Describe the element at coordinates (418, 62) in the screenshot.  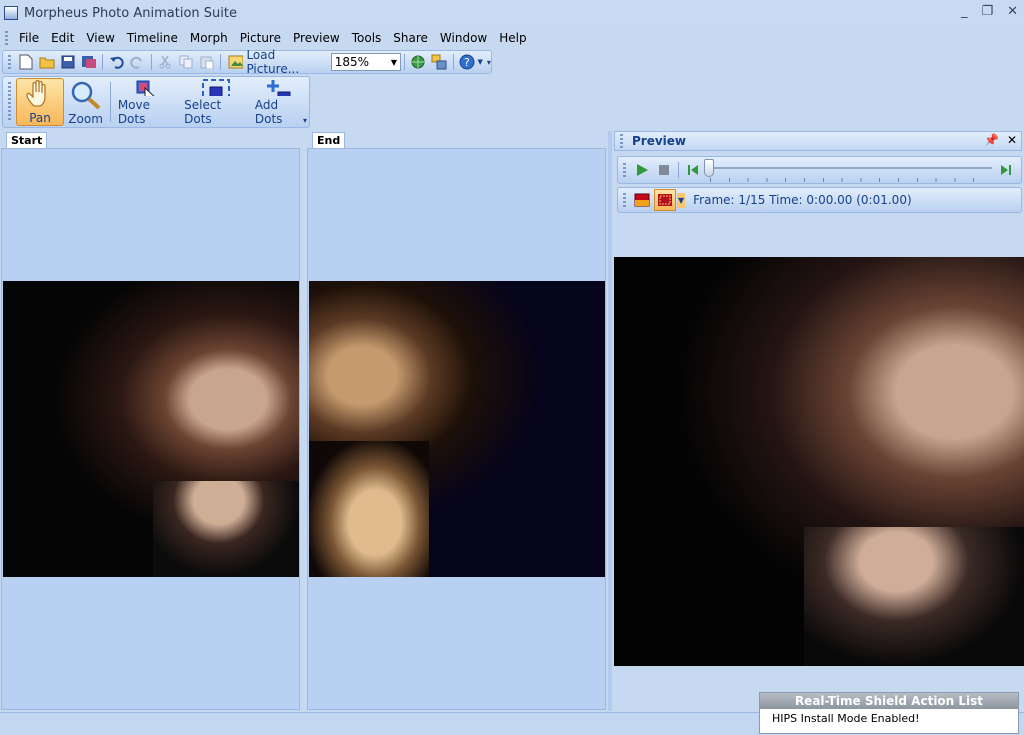
I see `web-share-icon` at that location.